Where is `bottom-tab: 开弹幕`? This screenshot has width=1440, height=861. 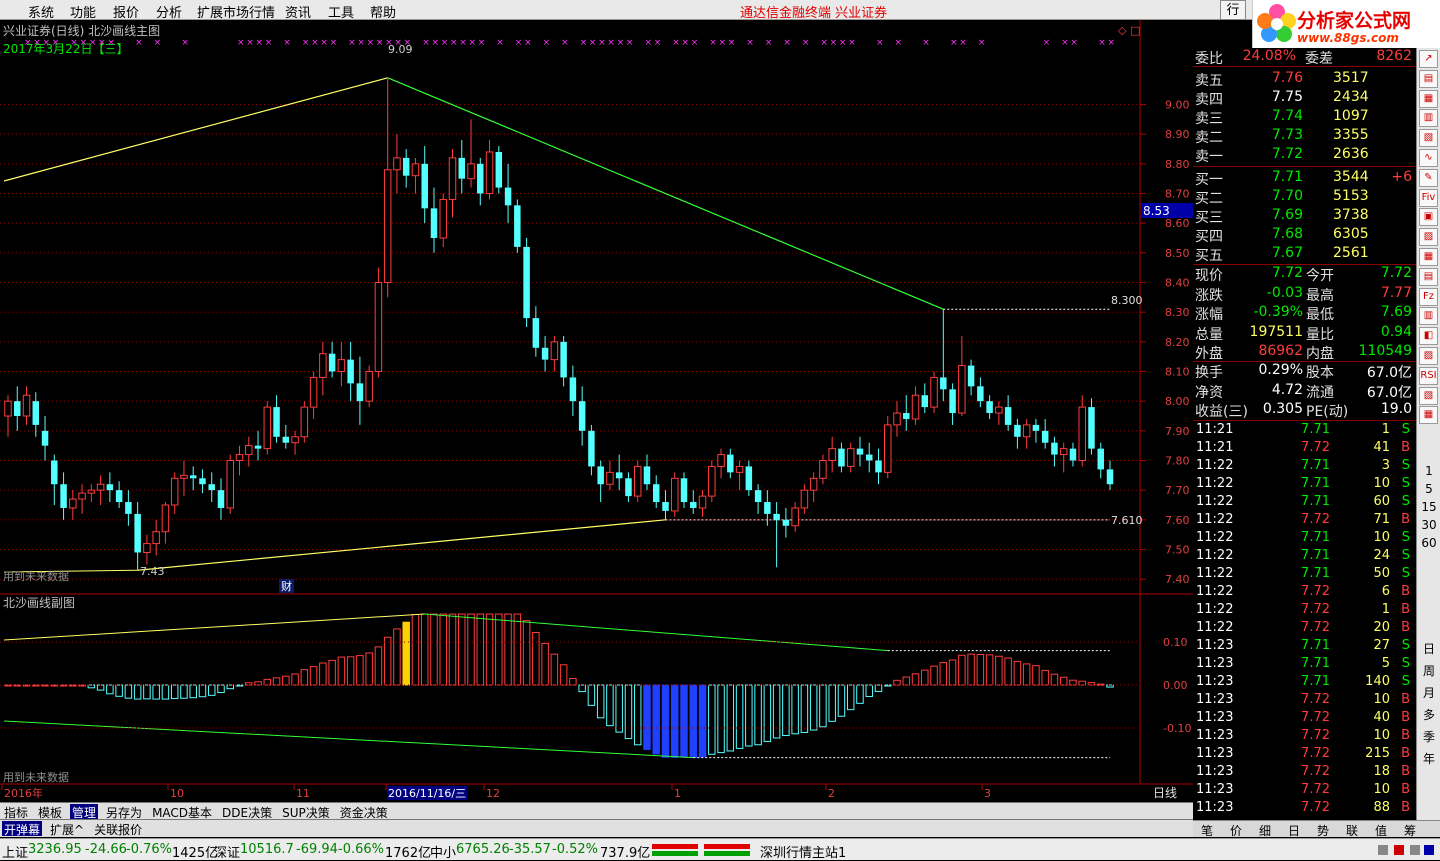 bottom-tab: 开弹幕 is located at coordinates (22, 829).